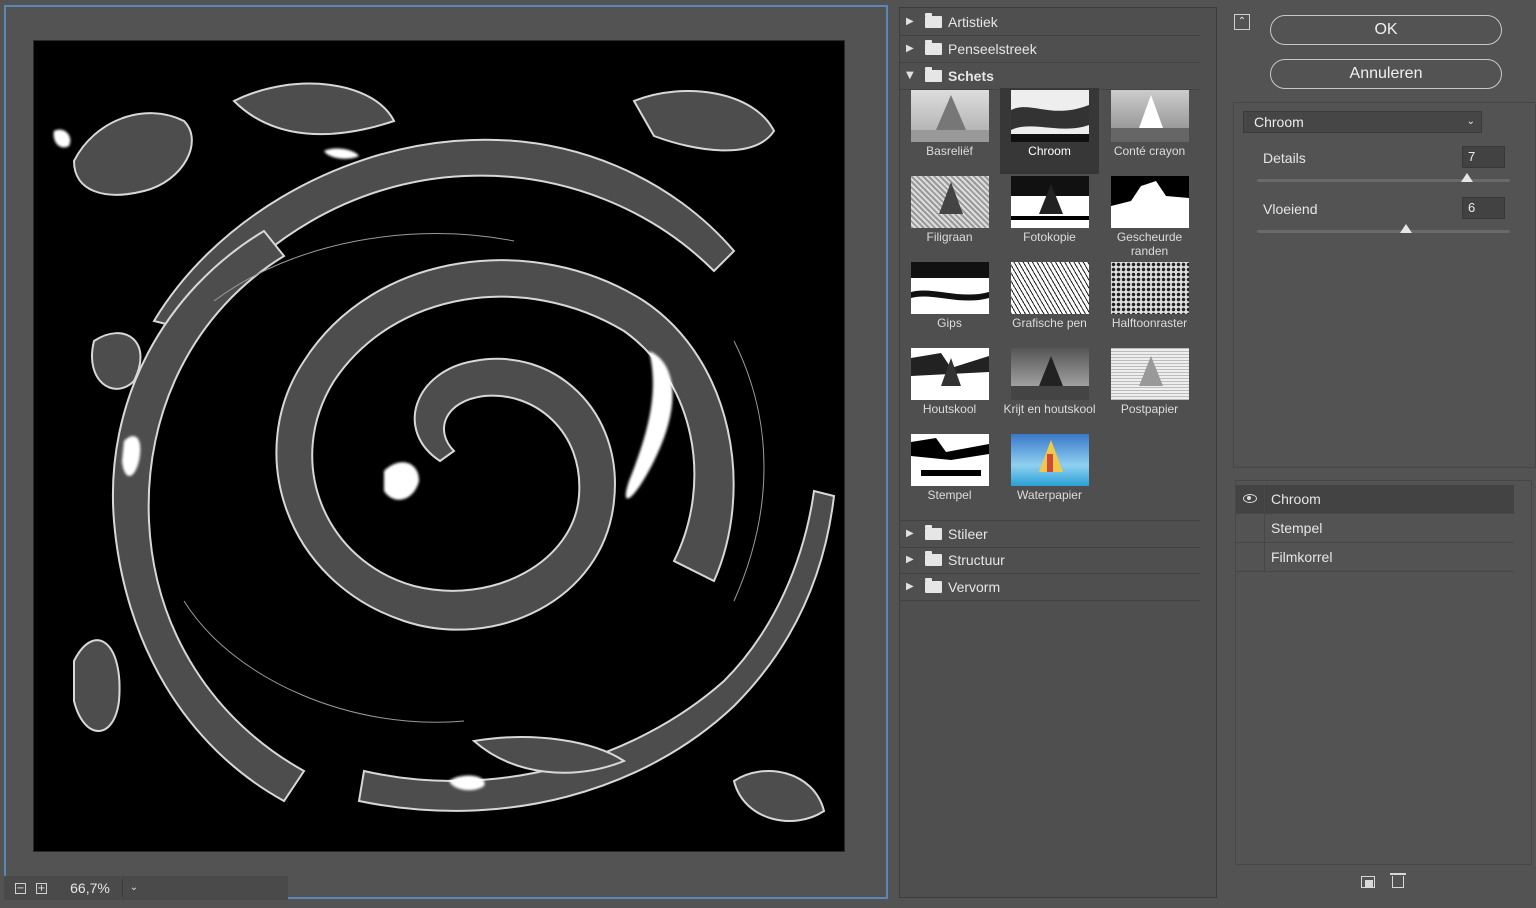  What do you see at coordinates (146, 888) in the screenshot?
I see `zoom-bar: − + 66,7% ⌄` at bounding box center [146, 888].